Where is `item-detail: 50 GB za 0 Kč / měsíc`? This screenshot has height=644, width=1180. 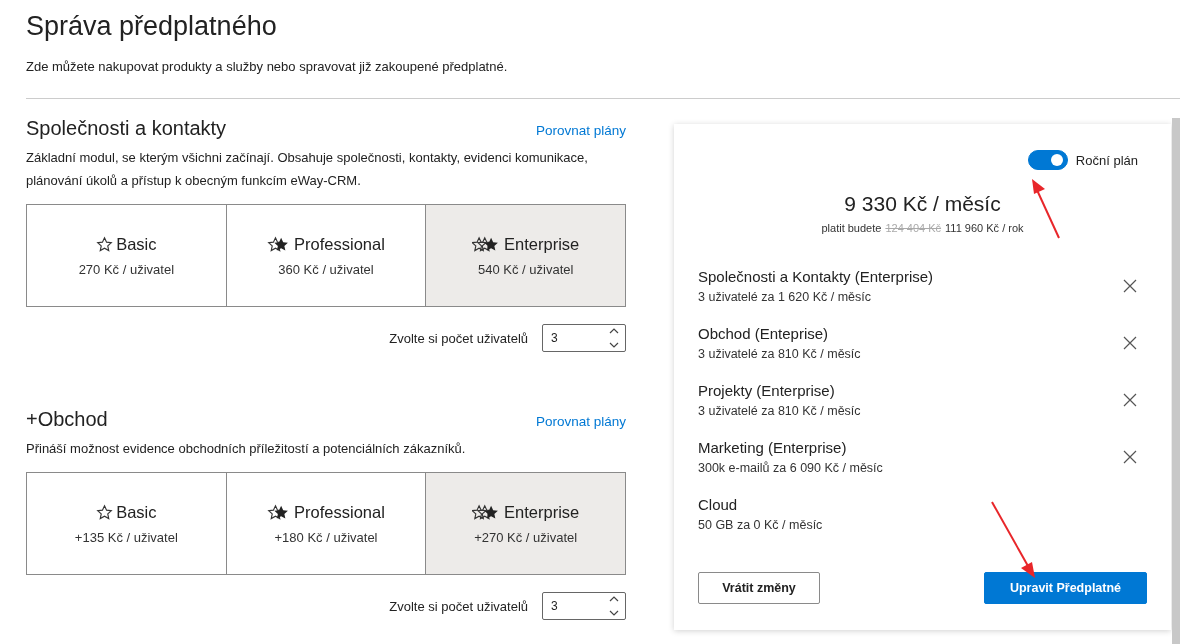
item-detail: 50 GB za 0 Kč / měsíc is located at coordinates (760, 525).